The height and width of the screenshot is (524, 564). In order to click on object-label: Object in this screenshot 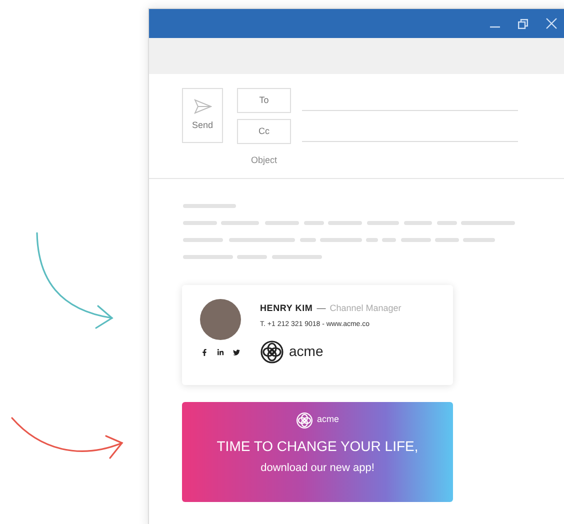, I will do `click(264, 160)`.